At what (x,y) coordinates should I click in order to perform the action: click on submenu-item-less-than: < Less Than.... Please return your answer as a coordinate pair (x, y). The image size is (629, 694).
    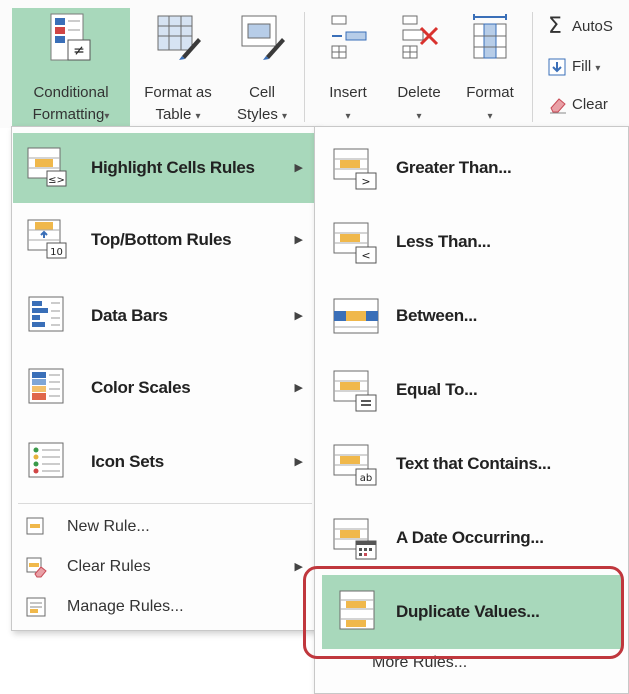
    Looking at the image, I should click on (471, 242).